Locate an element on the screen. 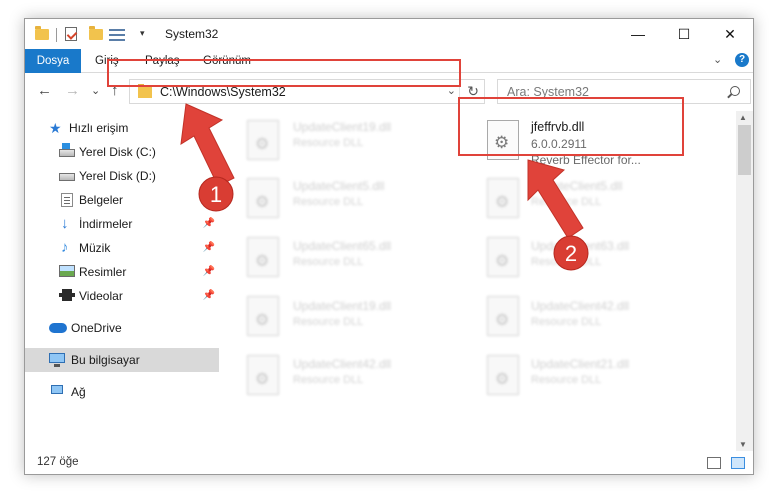 This screenshot has width=769, height=495. search-icon is located at coordinates (735, 91).